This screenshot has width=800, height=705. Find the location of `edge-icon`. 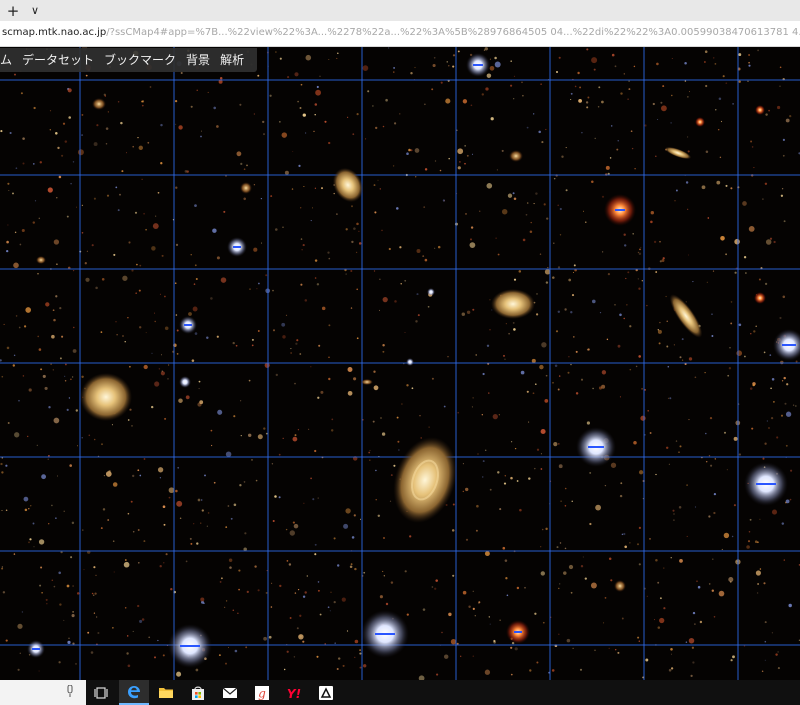

edge-icon is located at coordinates (134, 692).